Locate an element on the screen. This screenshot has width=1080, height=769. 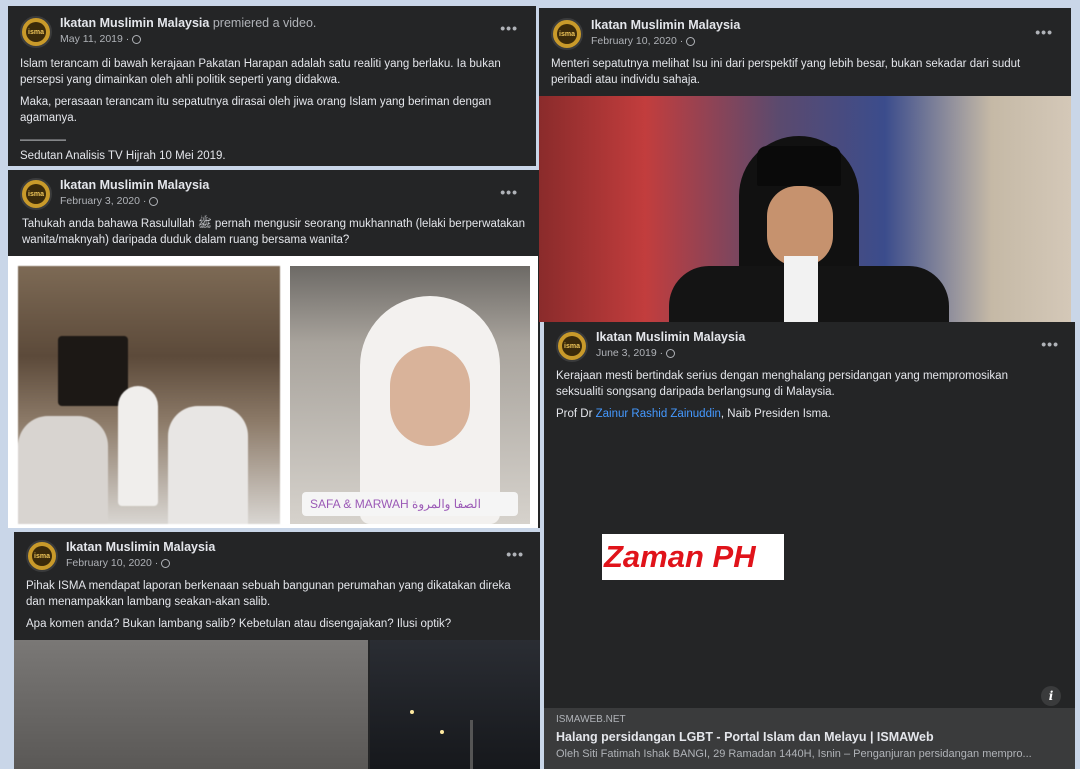
post-image-minister is located at coordinates (805, 209).